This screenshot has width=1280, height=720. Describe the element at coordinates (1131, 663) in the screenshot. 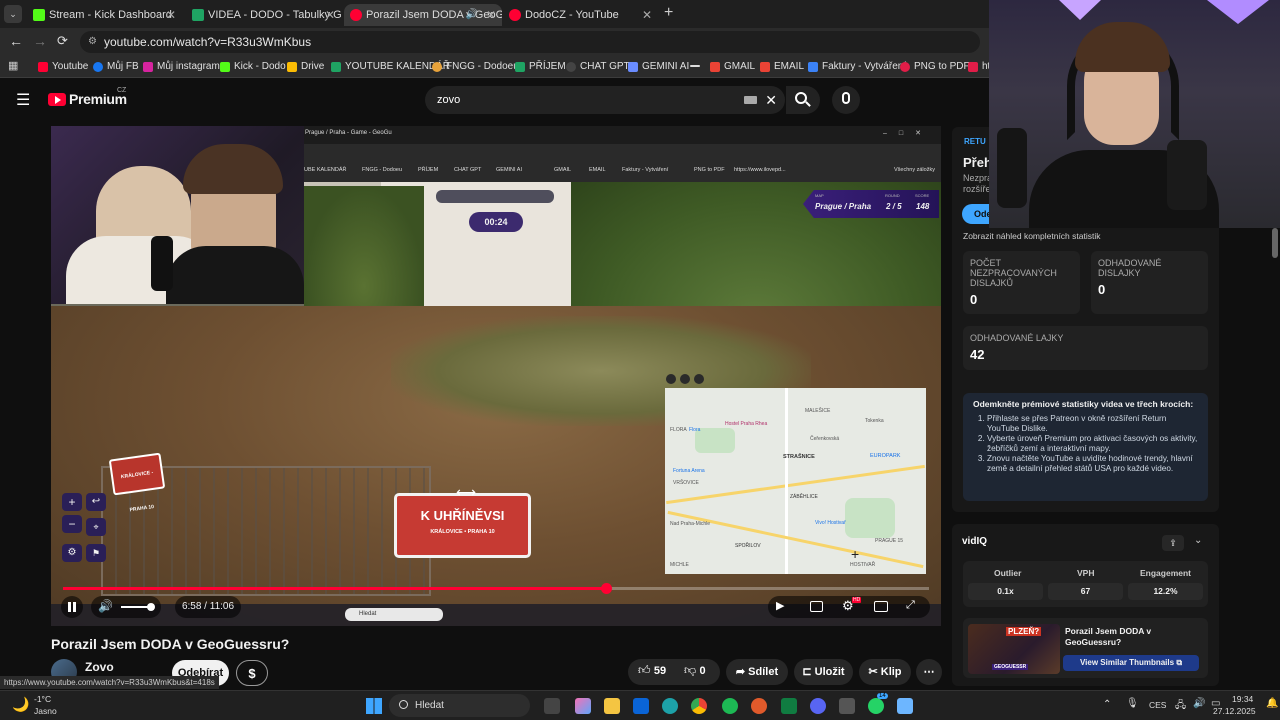

I see `view-similar-button: View Similar Thumbnails ⧉` at that location.